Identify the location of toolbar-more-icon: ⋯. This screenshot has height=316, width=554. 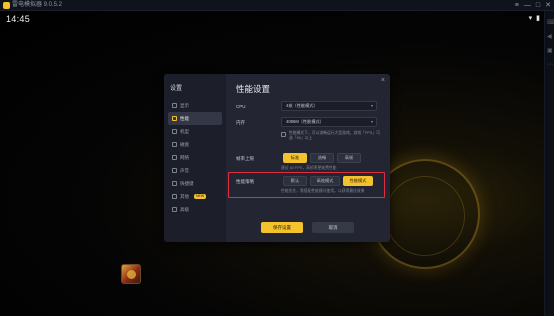
(550, 64).